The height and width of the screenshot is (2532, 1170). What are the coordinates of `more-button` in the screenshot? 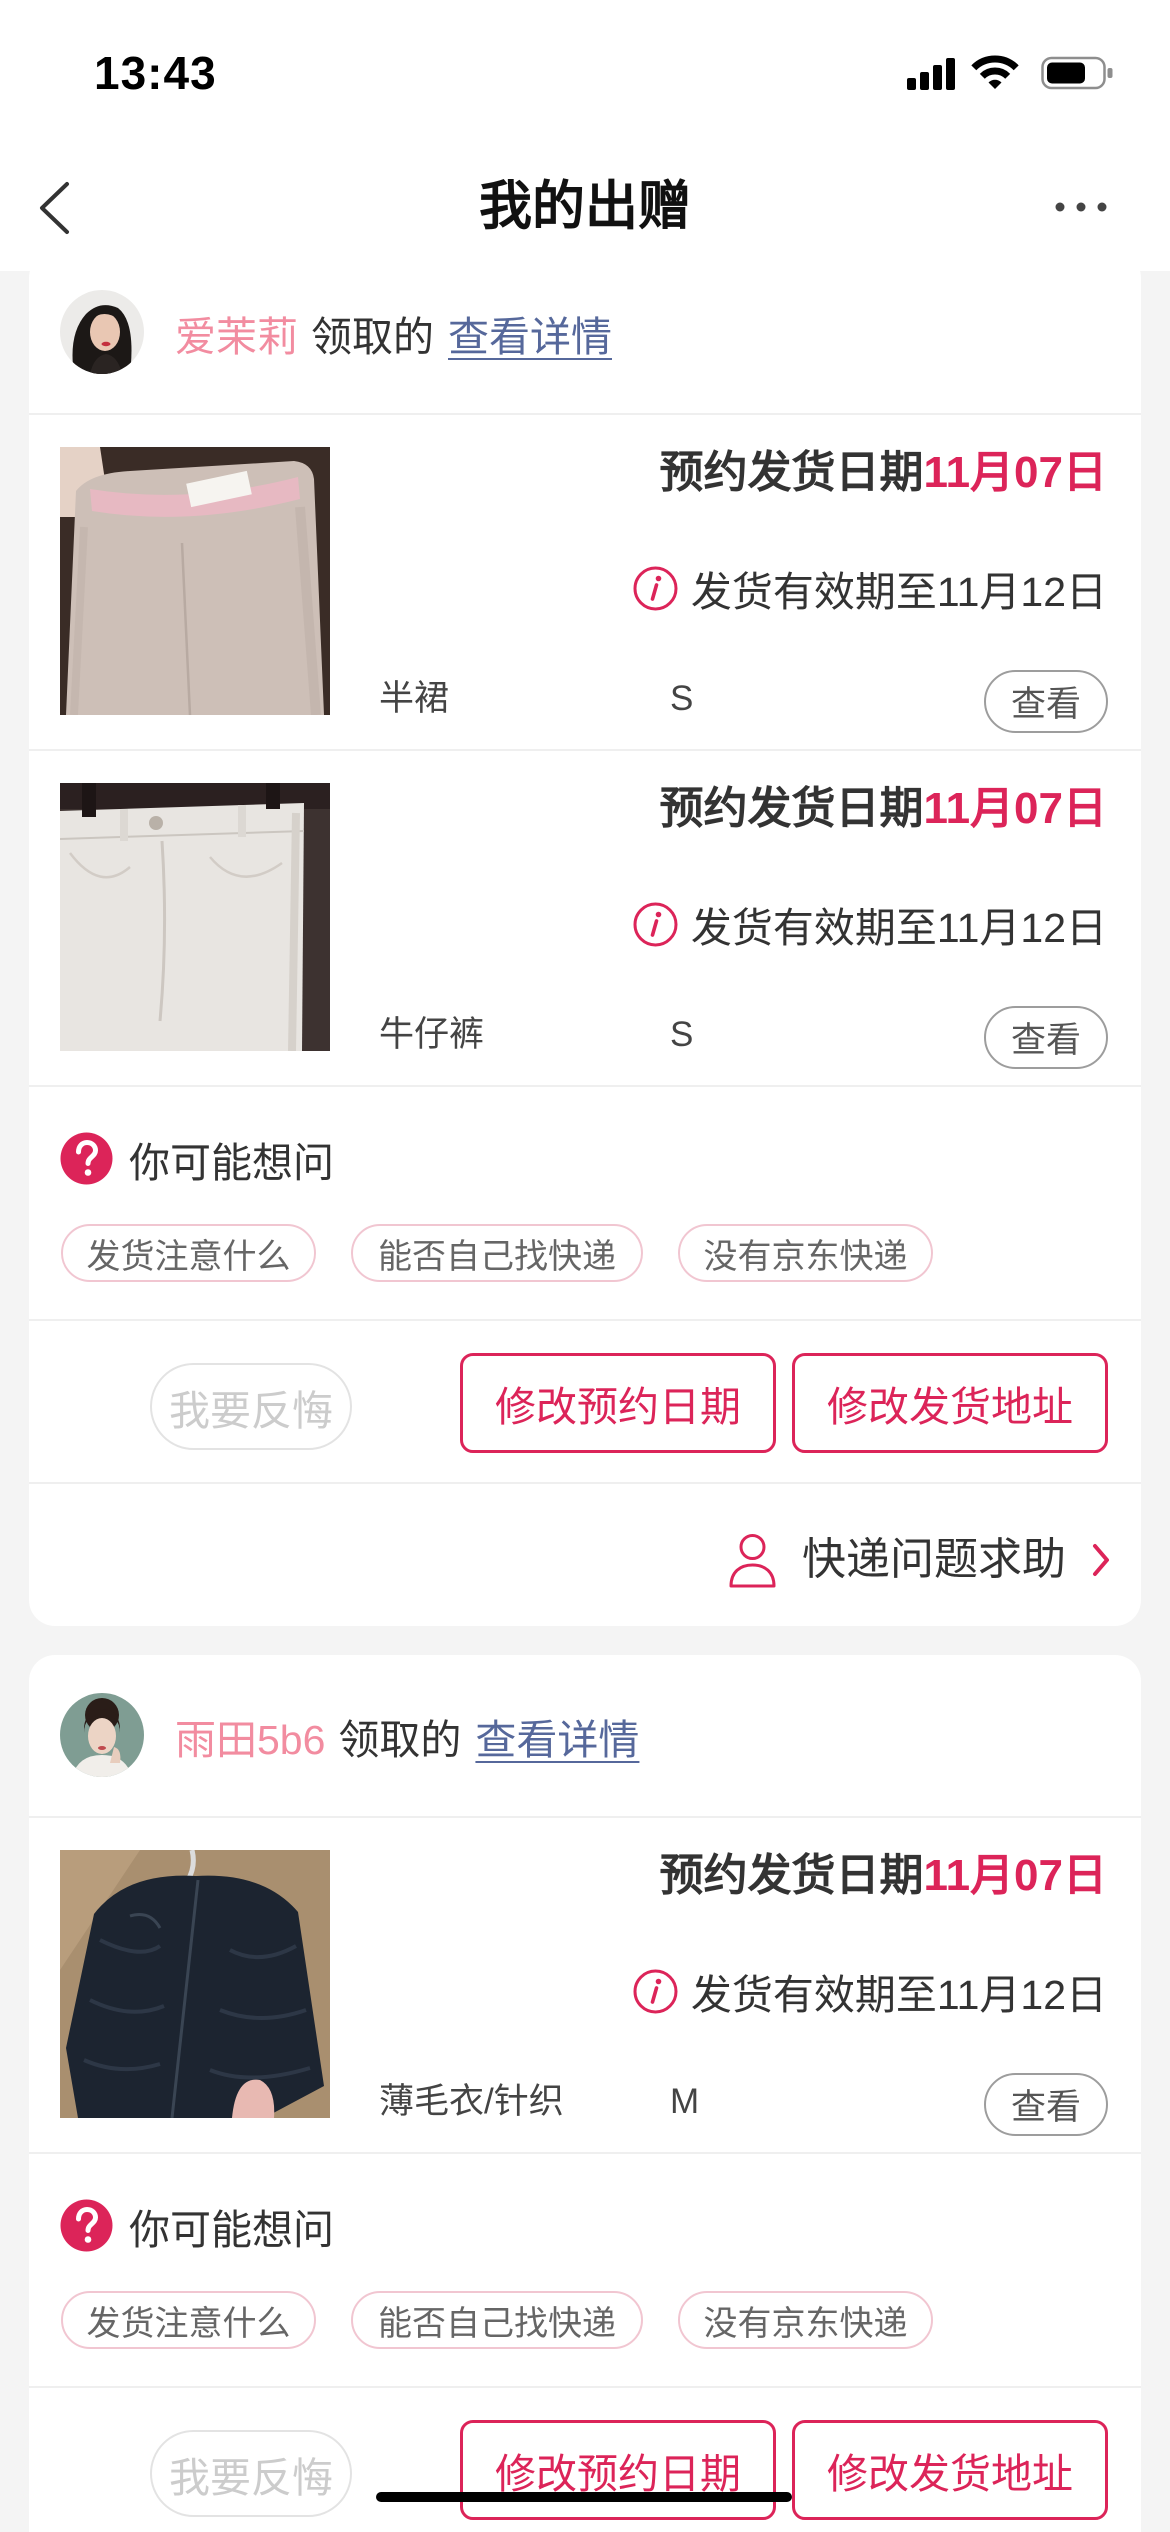 It's located at (1081, 207).